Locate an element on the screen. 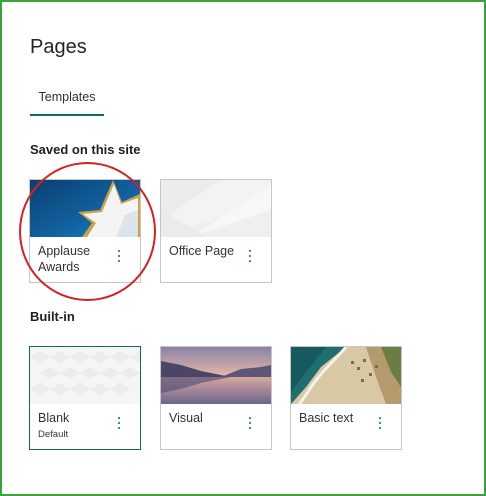 The image size is (486, 496). template-card-name: Office Page is located at coordinates (202, 251).